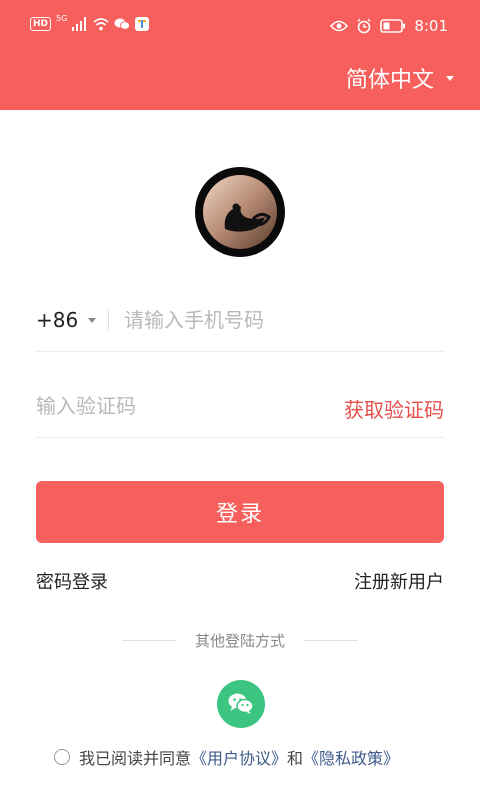 The height and width of the screenshot is (800, 480). Describe the element at coordinates (135, 758) in the screenshot. I see `agreement-prefix: 我已阅读并同意` at that location.